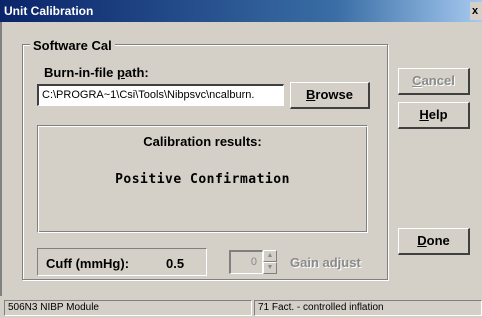  I want to click on close-button: x, so click(476, 11).